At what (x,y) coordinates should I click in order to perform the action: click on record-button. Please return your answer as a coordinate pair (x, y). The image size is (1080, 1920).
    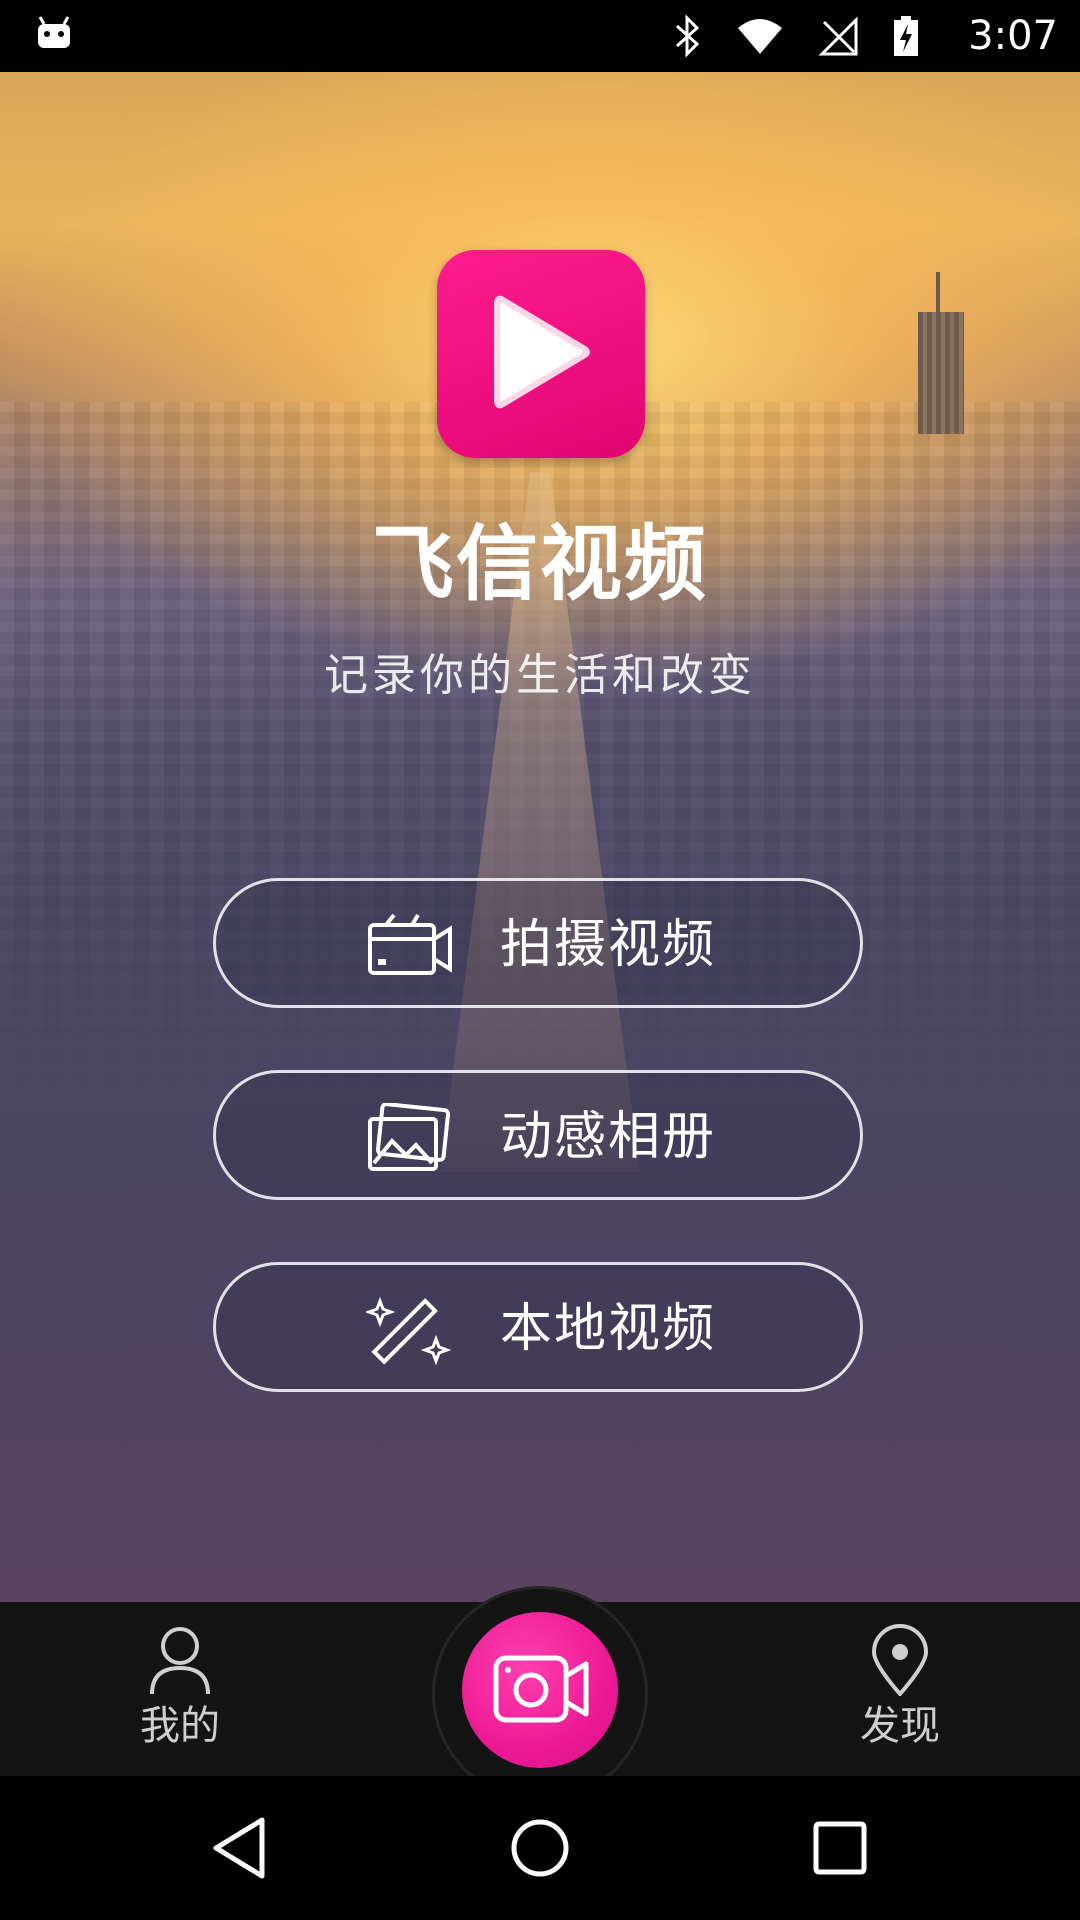
    Looking at the image, I should click on (540, 1690).